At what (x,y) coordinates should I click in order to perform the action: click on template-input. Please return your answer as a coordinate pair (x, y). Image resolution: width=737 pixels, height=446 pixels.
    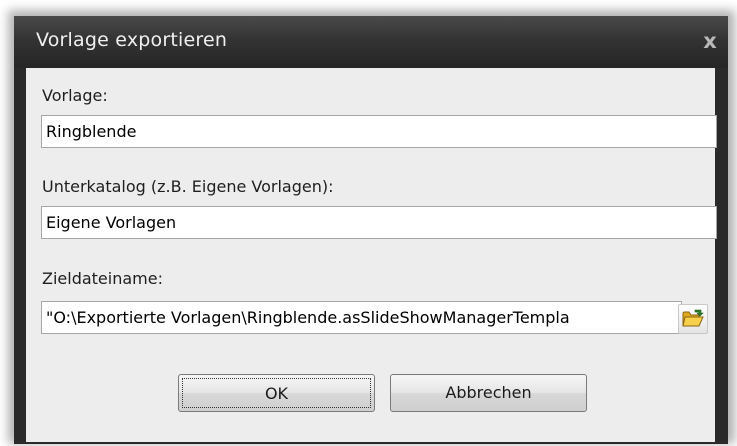
    Looking at the image, I should click on (379, 131).